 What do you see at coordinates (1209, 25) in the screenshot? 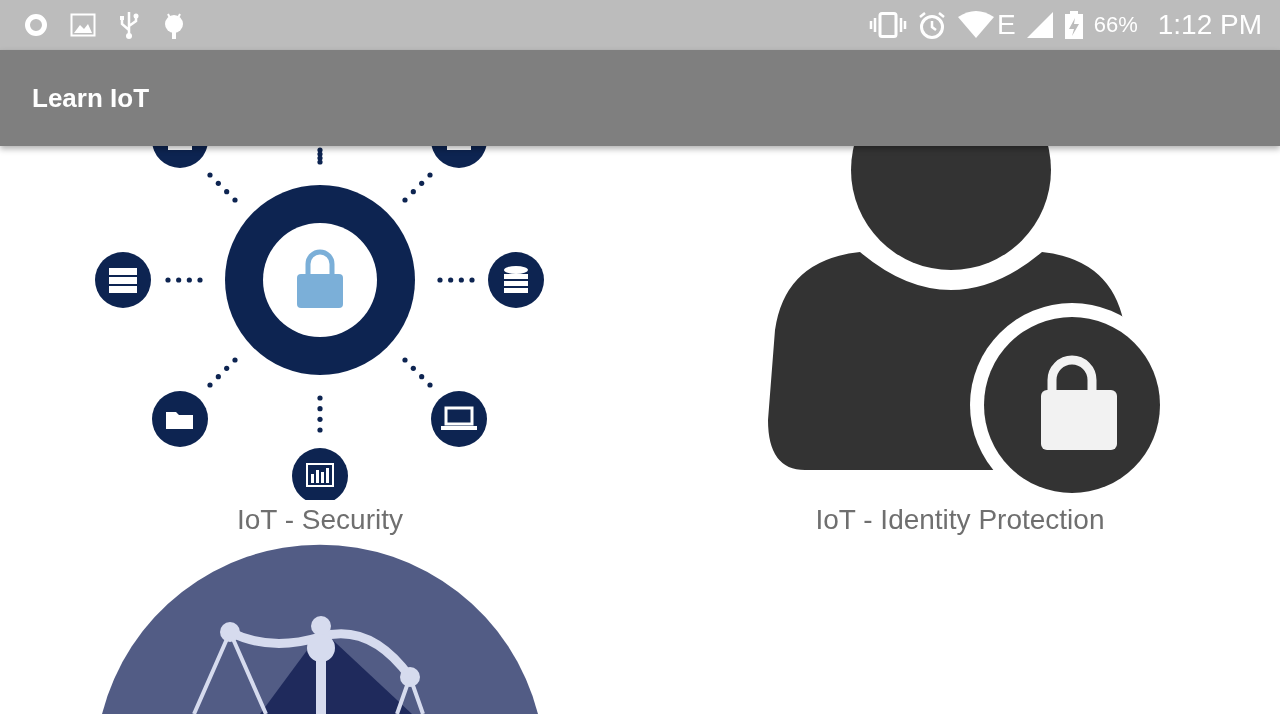
I see `clock-time: 1:12 PM` at bounding box center [1209, 25].